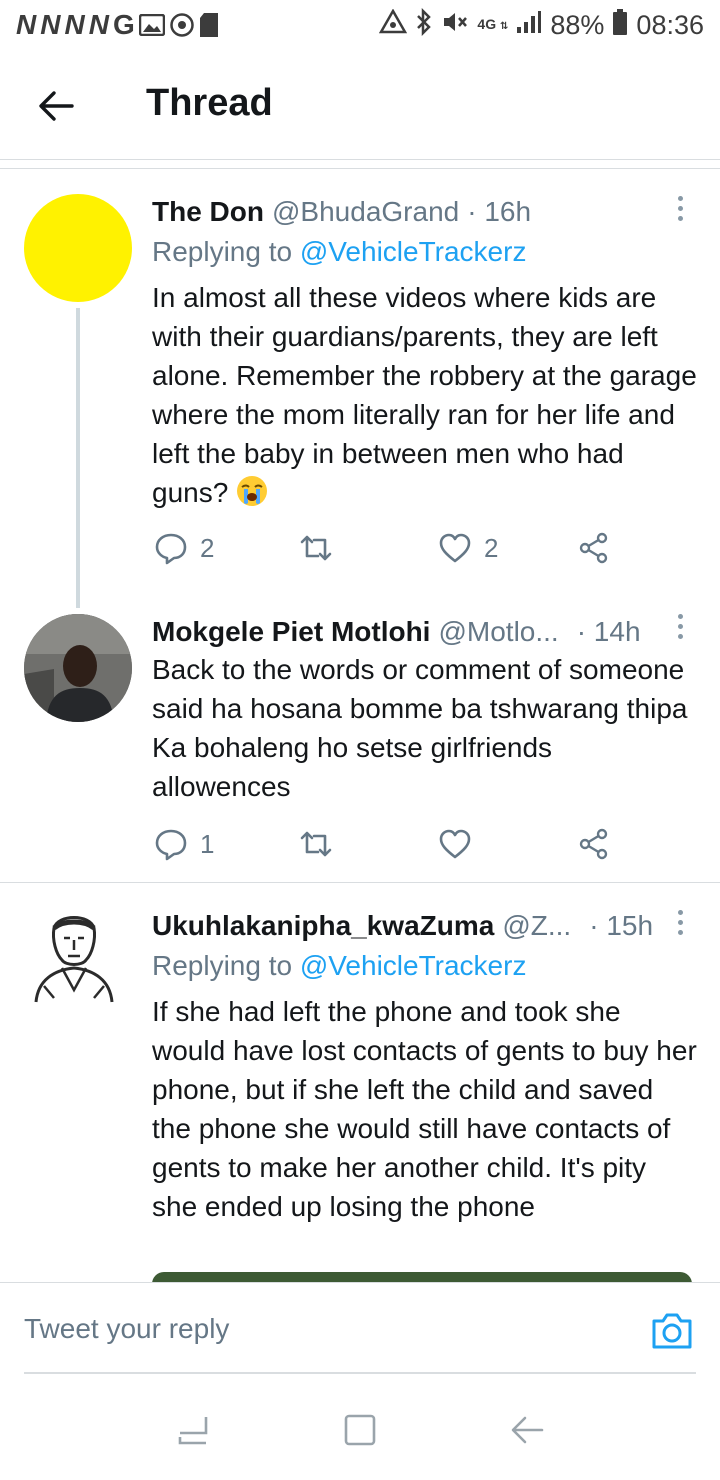 The image size is (720, 1480). Describe the element at coordinates (360, 1373) in the screenshot. I see `reply-input-underline` at that location.